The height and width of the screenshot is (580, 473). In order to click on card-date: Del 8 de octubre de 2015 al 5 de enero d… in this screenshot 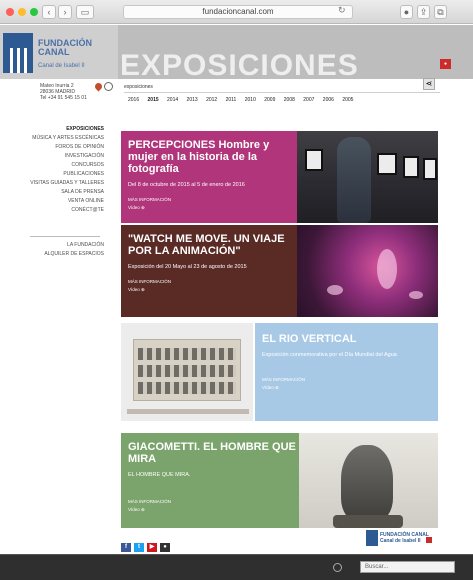, I will do `click(186, 185)`.